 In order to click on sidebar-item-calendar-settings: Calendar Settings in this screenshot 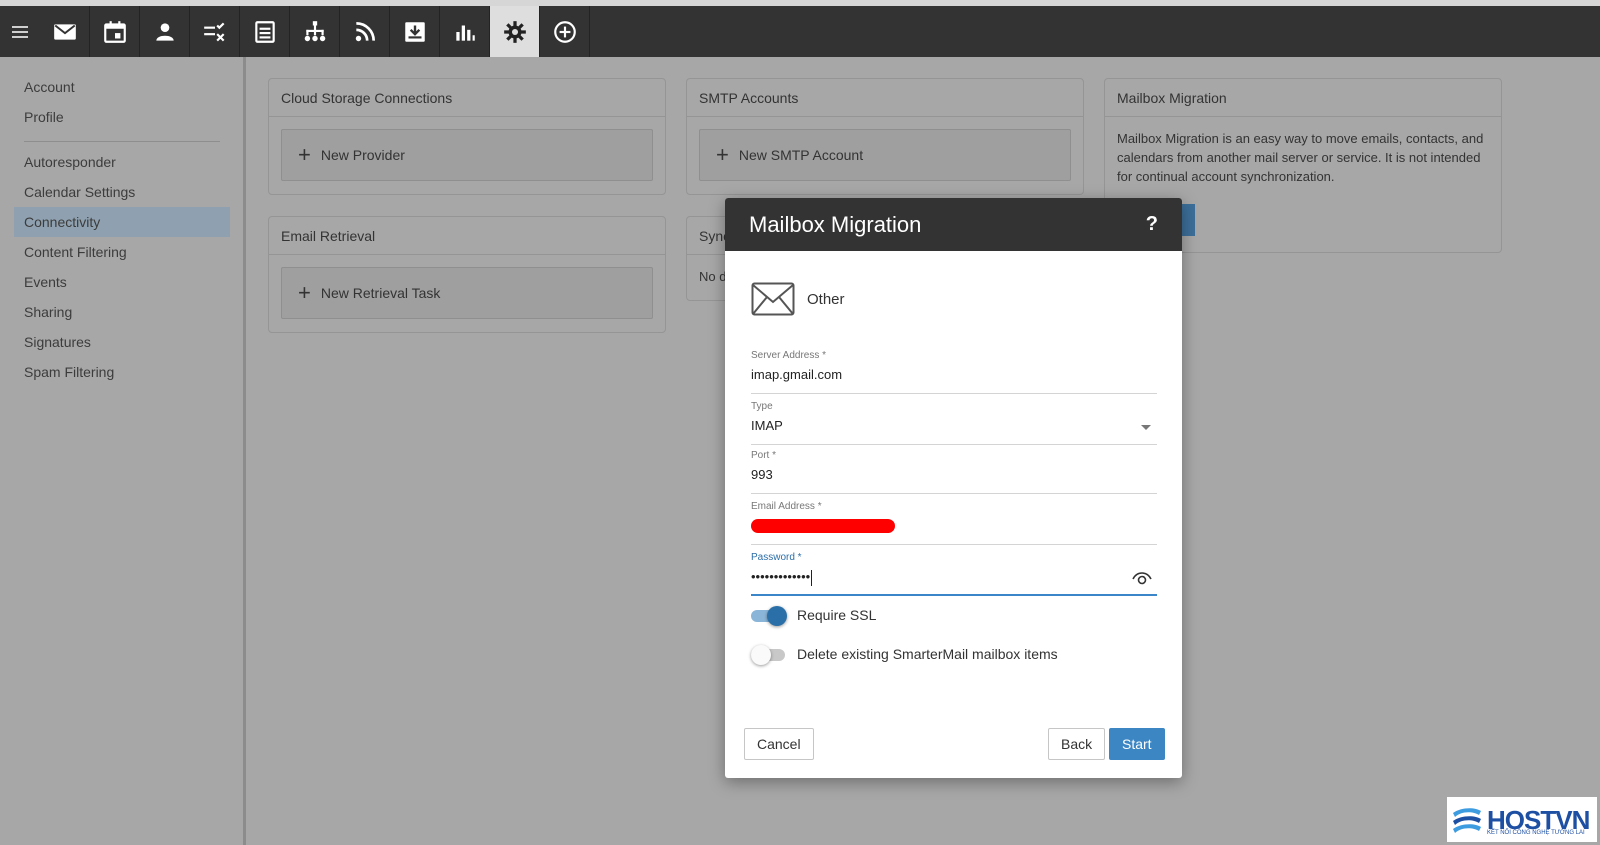, I will do `click(122, 192)`.